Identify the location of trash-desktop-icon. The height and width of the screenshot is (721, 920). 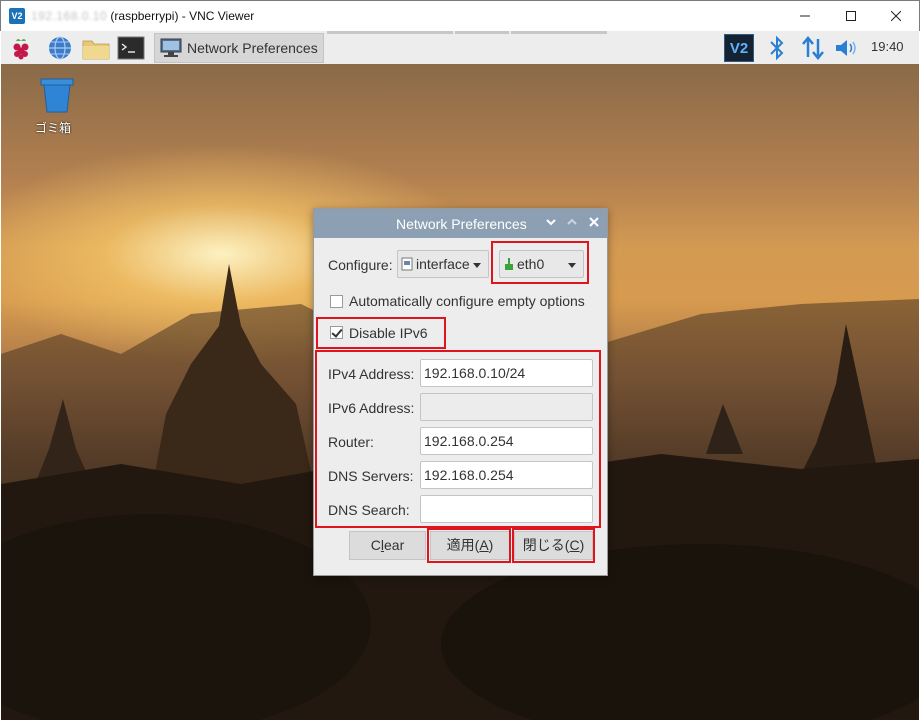
(57, 95).